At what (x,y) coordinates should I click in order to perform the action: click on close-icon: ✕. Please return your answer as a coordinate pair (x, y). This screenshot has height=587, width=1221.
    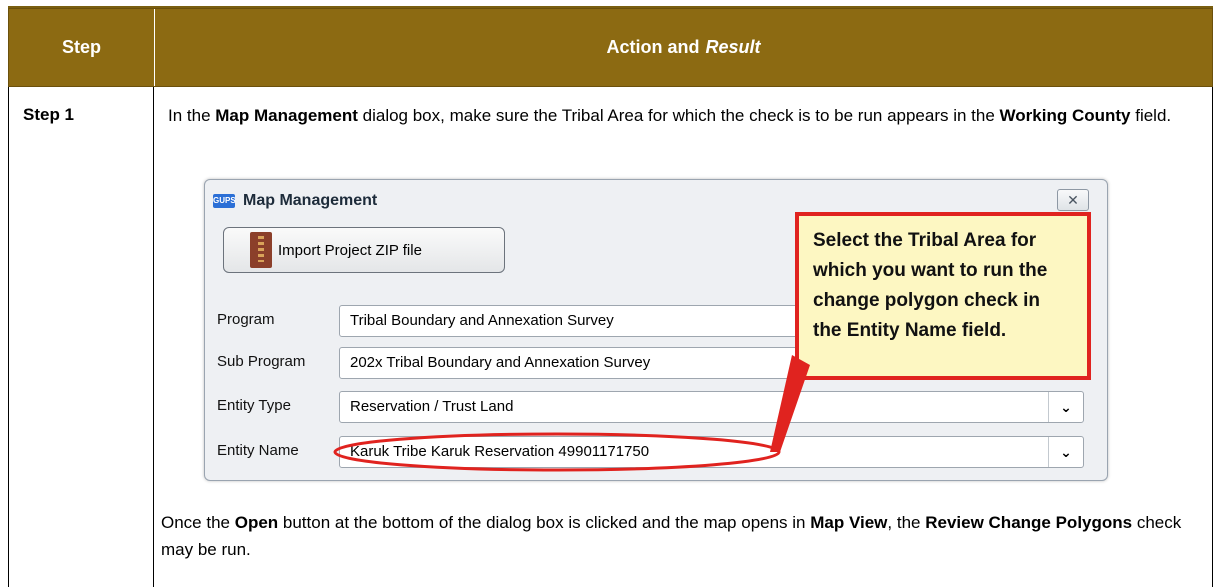
    Looking at the image, I should click on (1073, 200).